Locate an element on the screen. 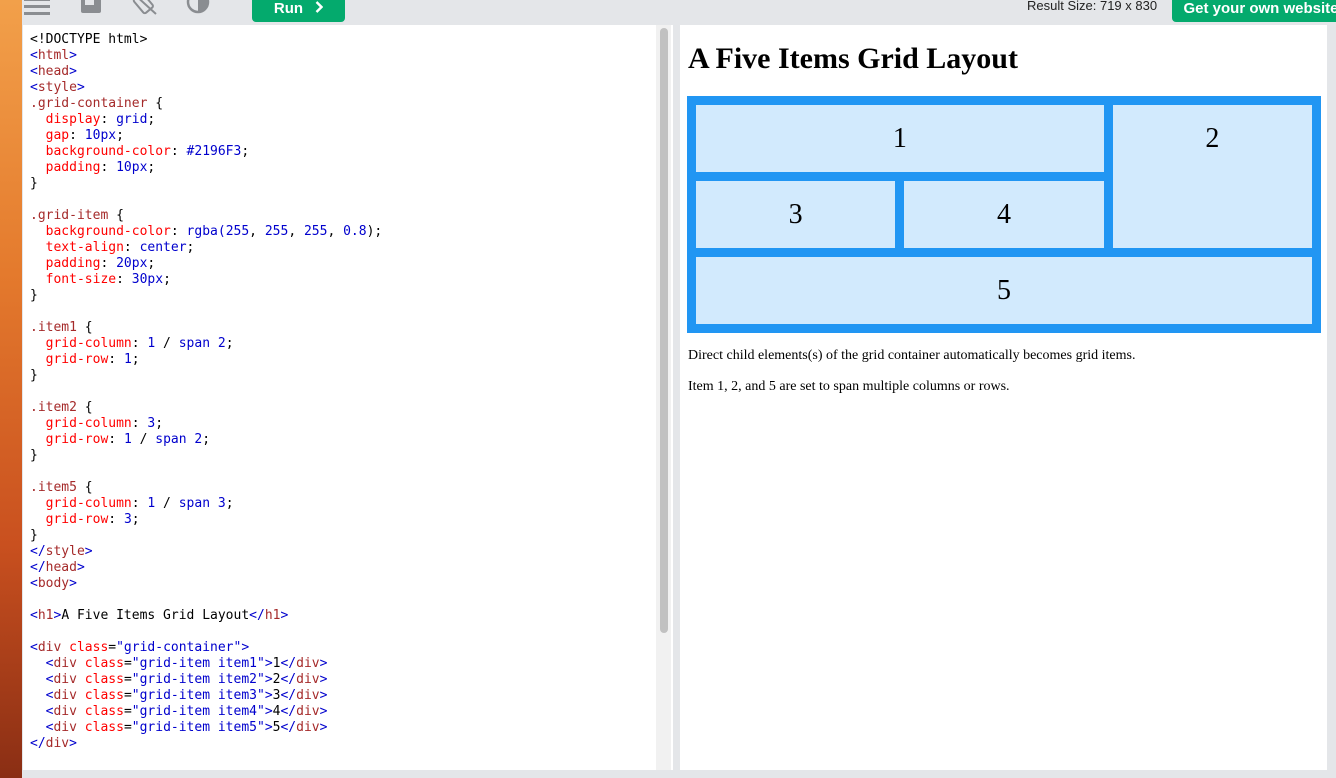  code-line: <body> is located at coordinates (345, 584).